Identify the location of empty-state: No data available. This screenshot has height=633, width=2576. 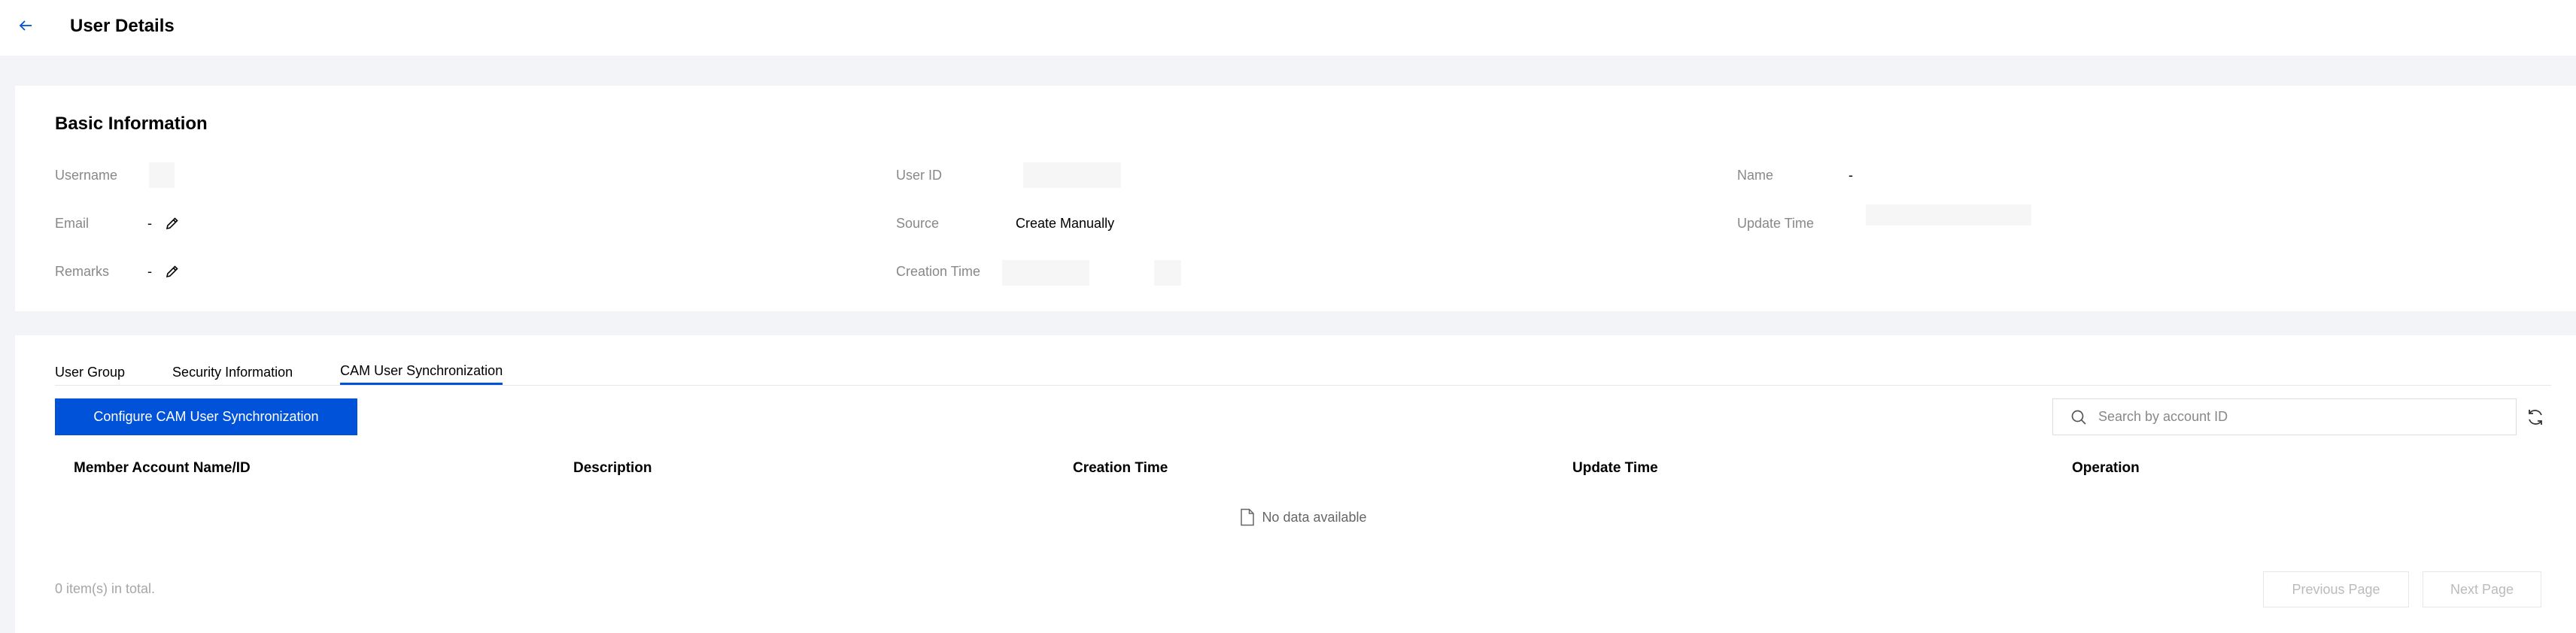
(1303, 517).